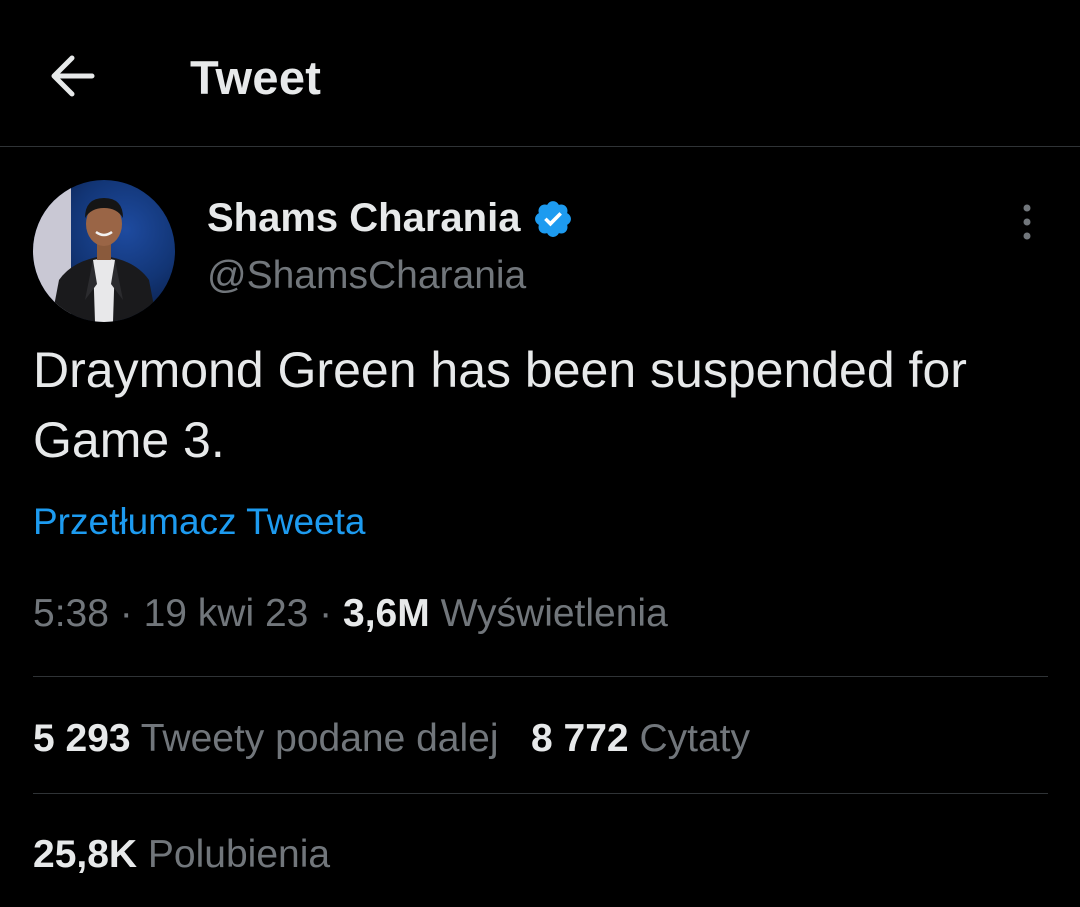  Describe the element at coordinates (104, 251) in the screenshot. I see `avatar` at that location.